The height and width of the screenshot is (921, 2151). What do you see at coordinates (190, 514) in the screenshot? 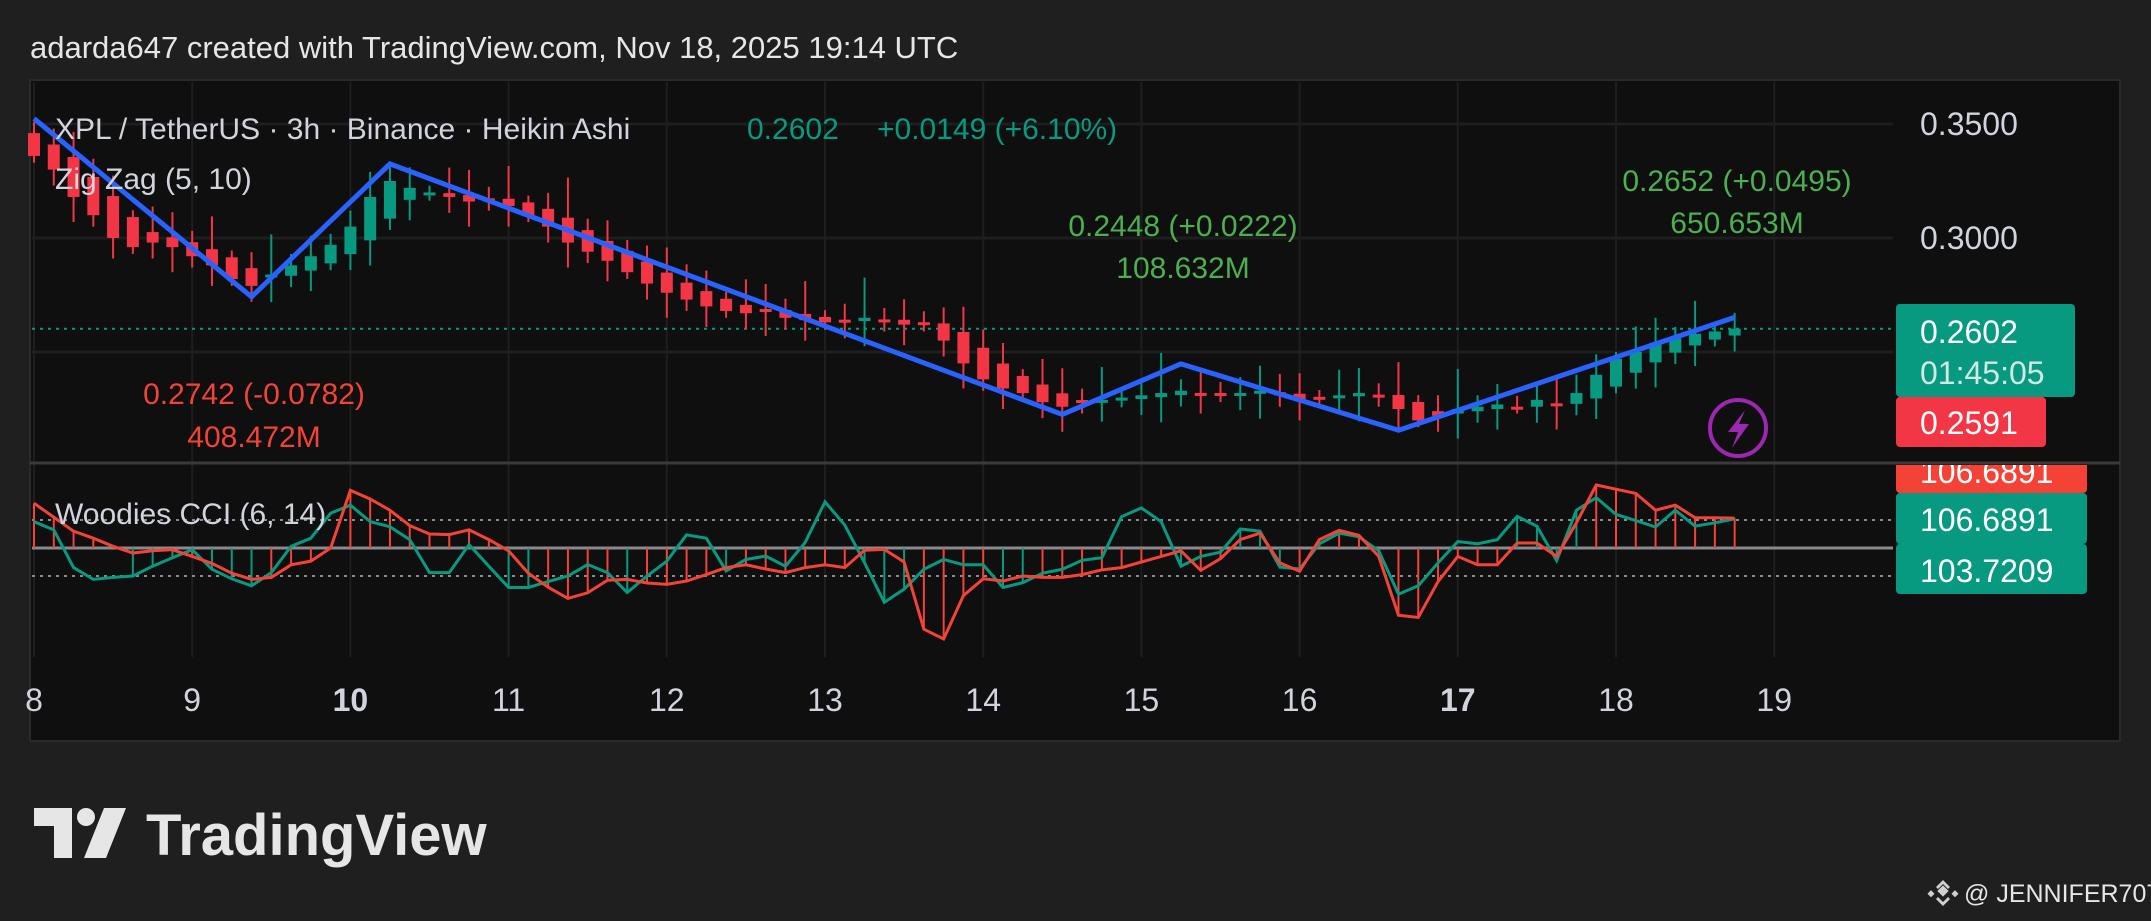
I see `legend-woodies-cci: Woodies CCI (6, 14)` at bounding box center [190, 514].